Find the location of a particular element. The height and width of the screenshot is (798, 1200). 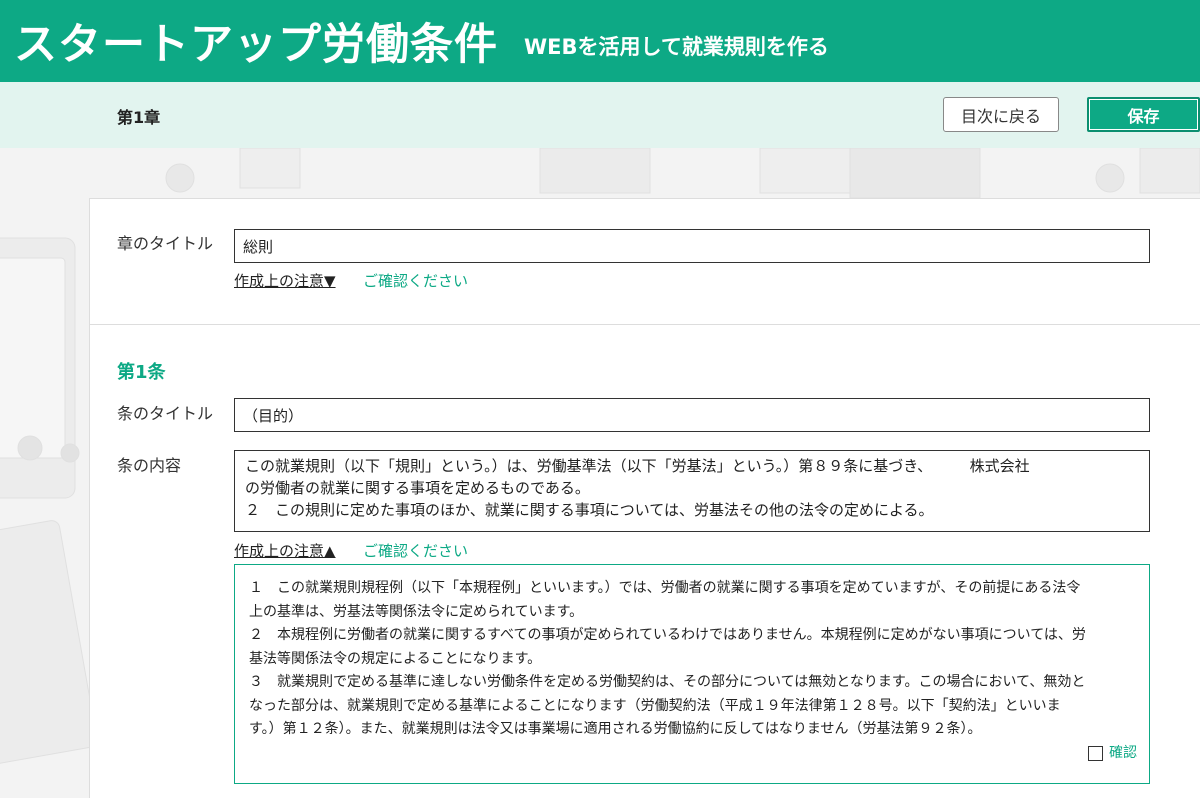

confirm-check-row: 確認 is located at coordinates (1112, 754).